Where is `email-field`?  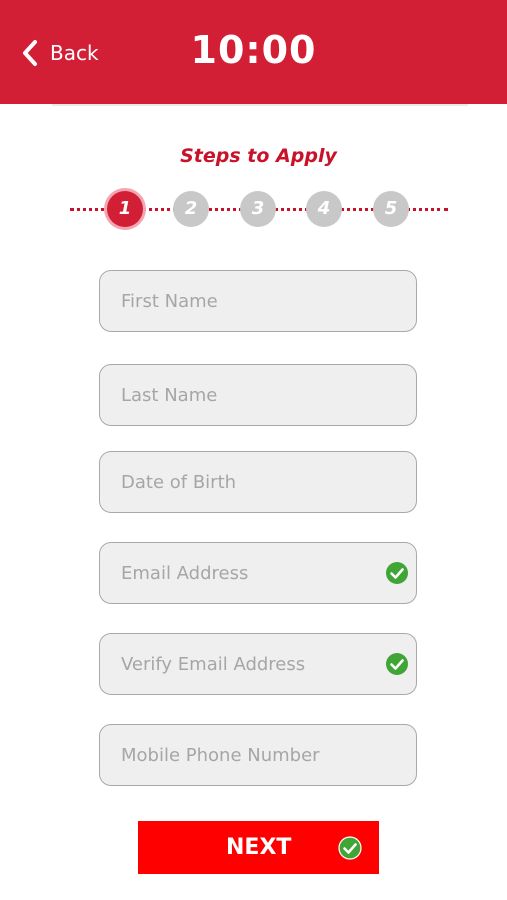 email-field is located at coordinates (258, 573).